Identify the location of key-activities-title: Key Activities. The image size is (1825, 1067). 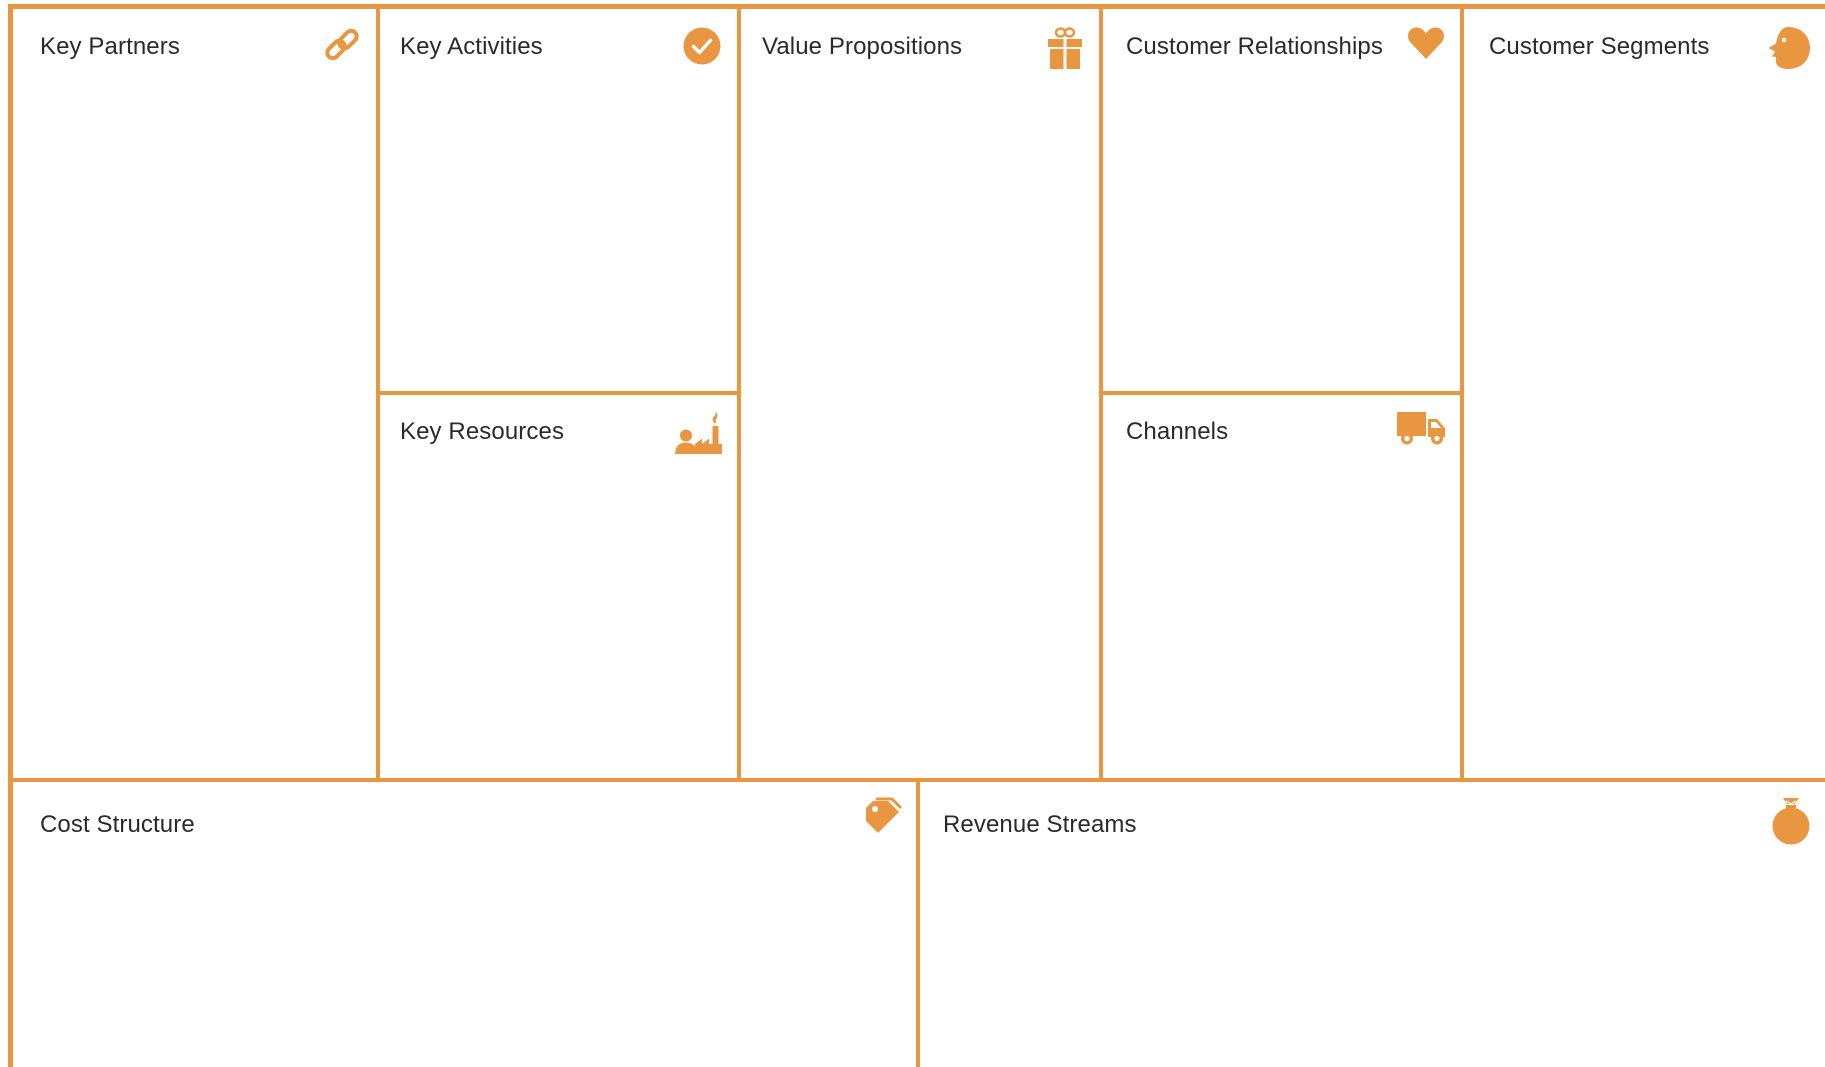
(471, 46).